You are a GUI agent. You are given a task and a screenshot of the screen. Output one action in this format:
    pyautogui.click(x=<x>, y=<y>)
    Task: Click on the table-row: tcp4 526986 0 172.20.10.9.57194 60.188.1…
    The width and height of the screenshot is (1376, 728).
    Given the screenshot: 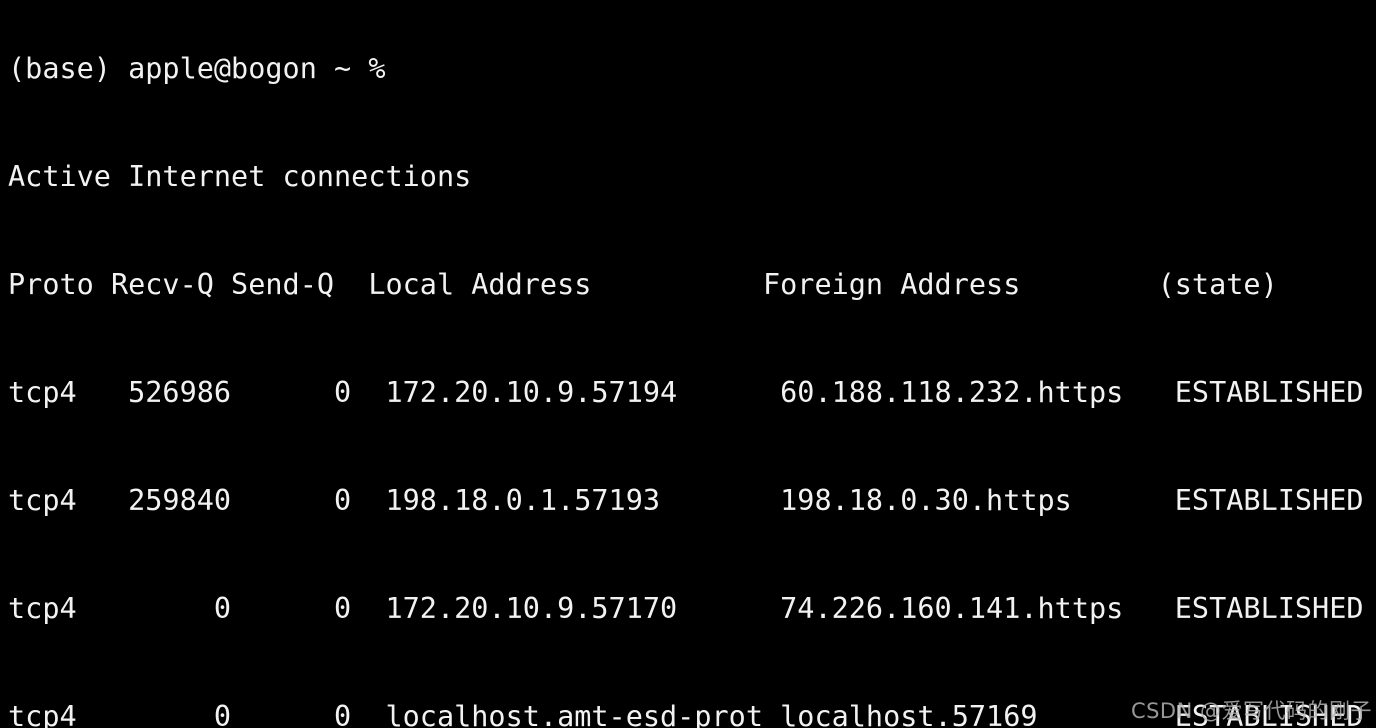 What is the action you would take?
    pyautogui.click(x=686, y=392)
    